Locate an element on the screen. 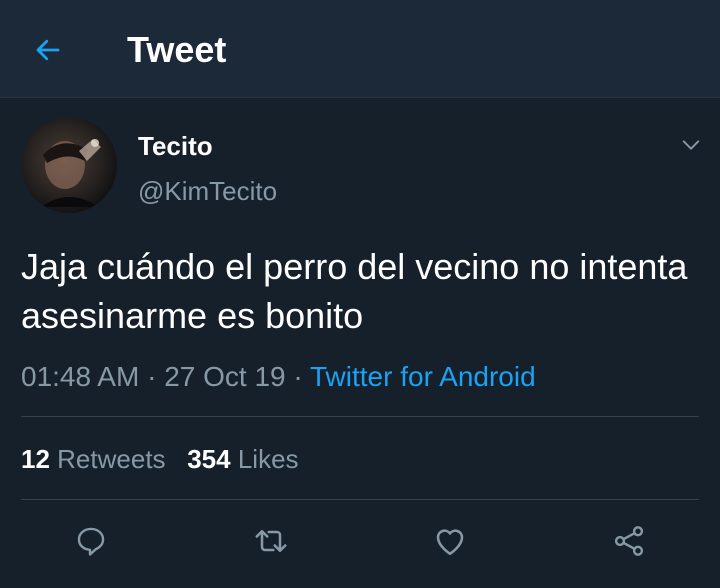  likes-stat: 354 Likes is located at coordinates (242, 459).